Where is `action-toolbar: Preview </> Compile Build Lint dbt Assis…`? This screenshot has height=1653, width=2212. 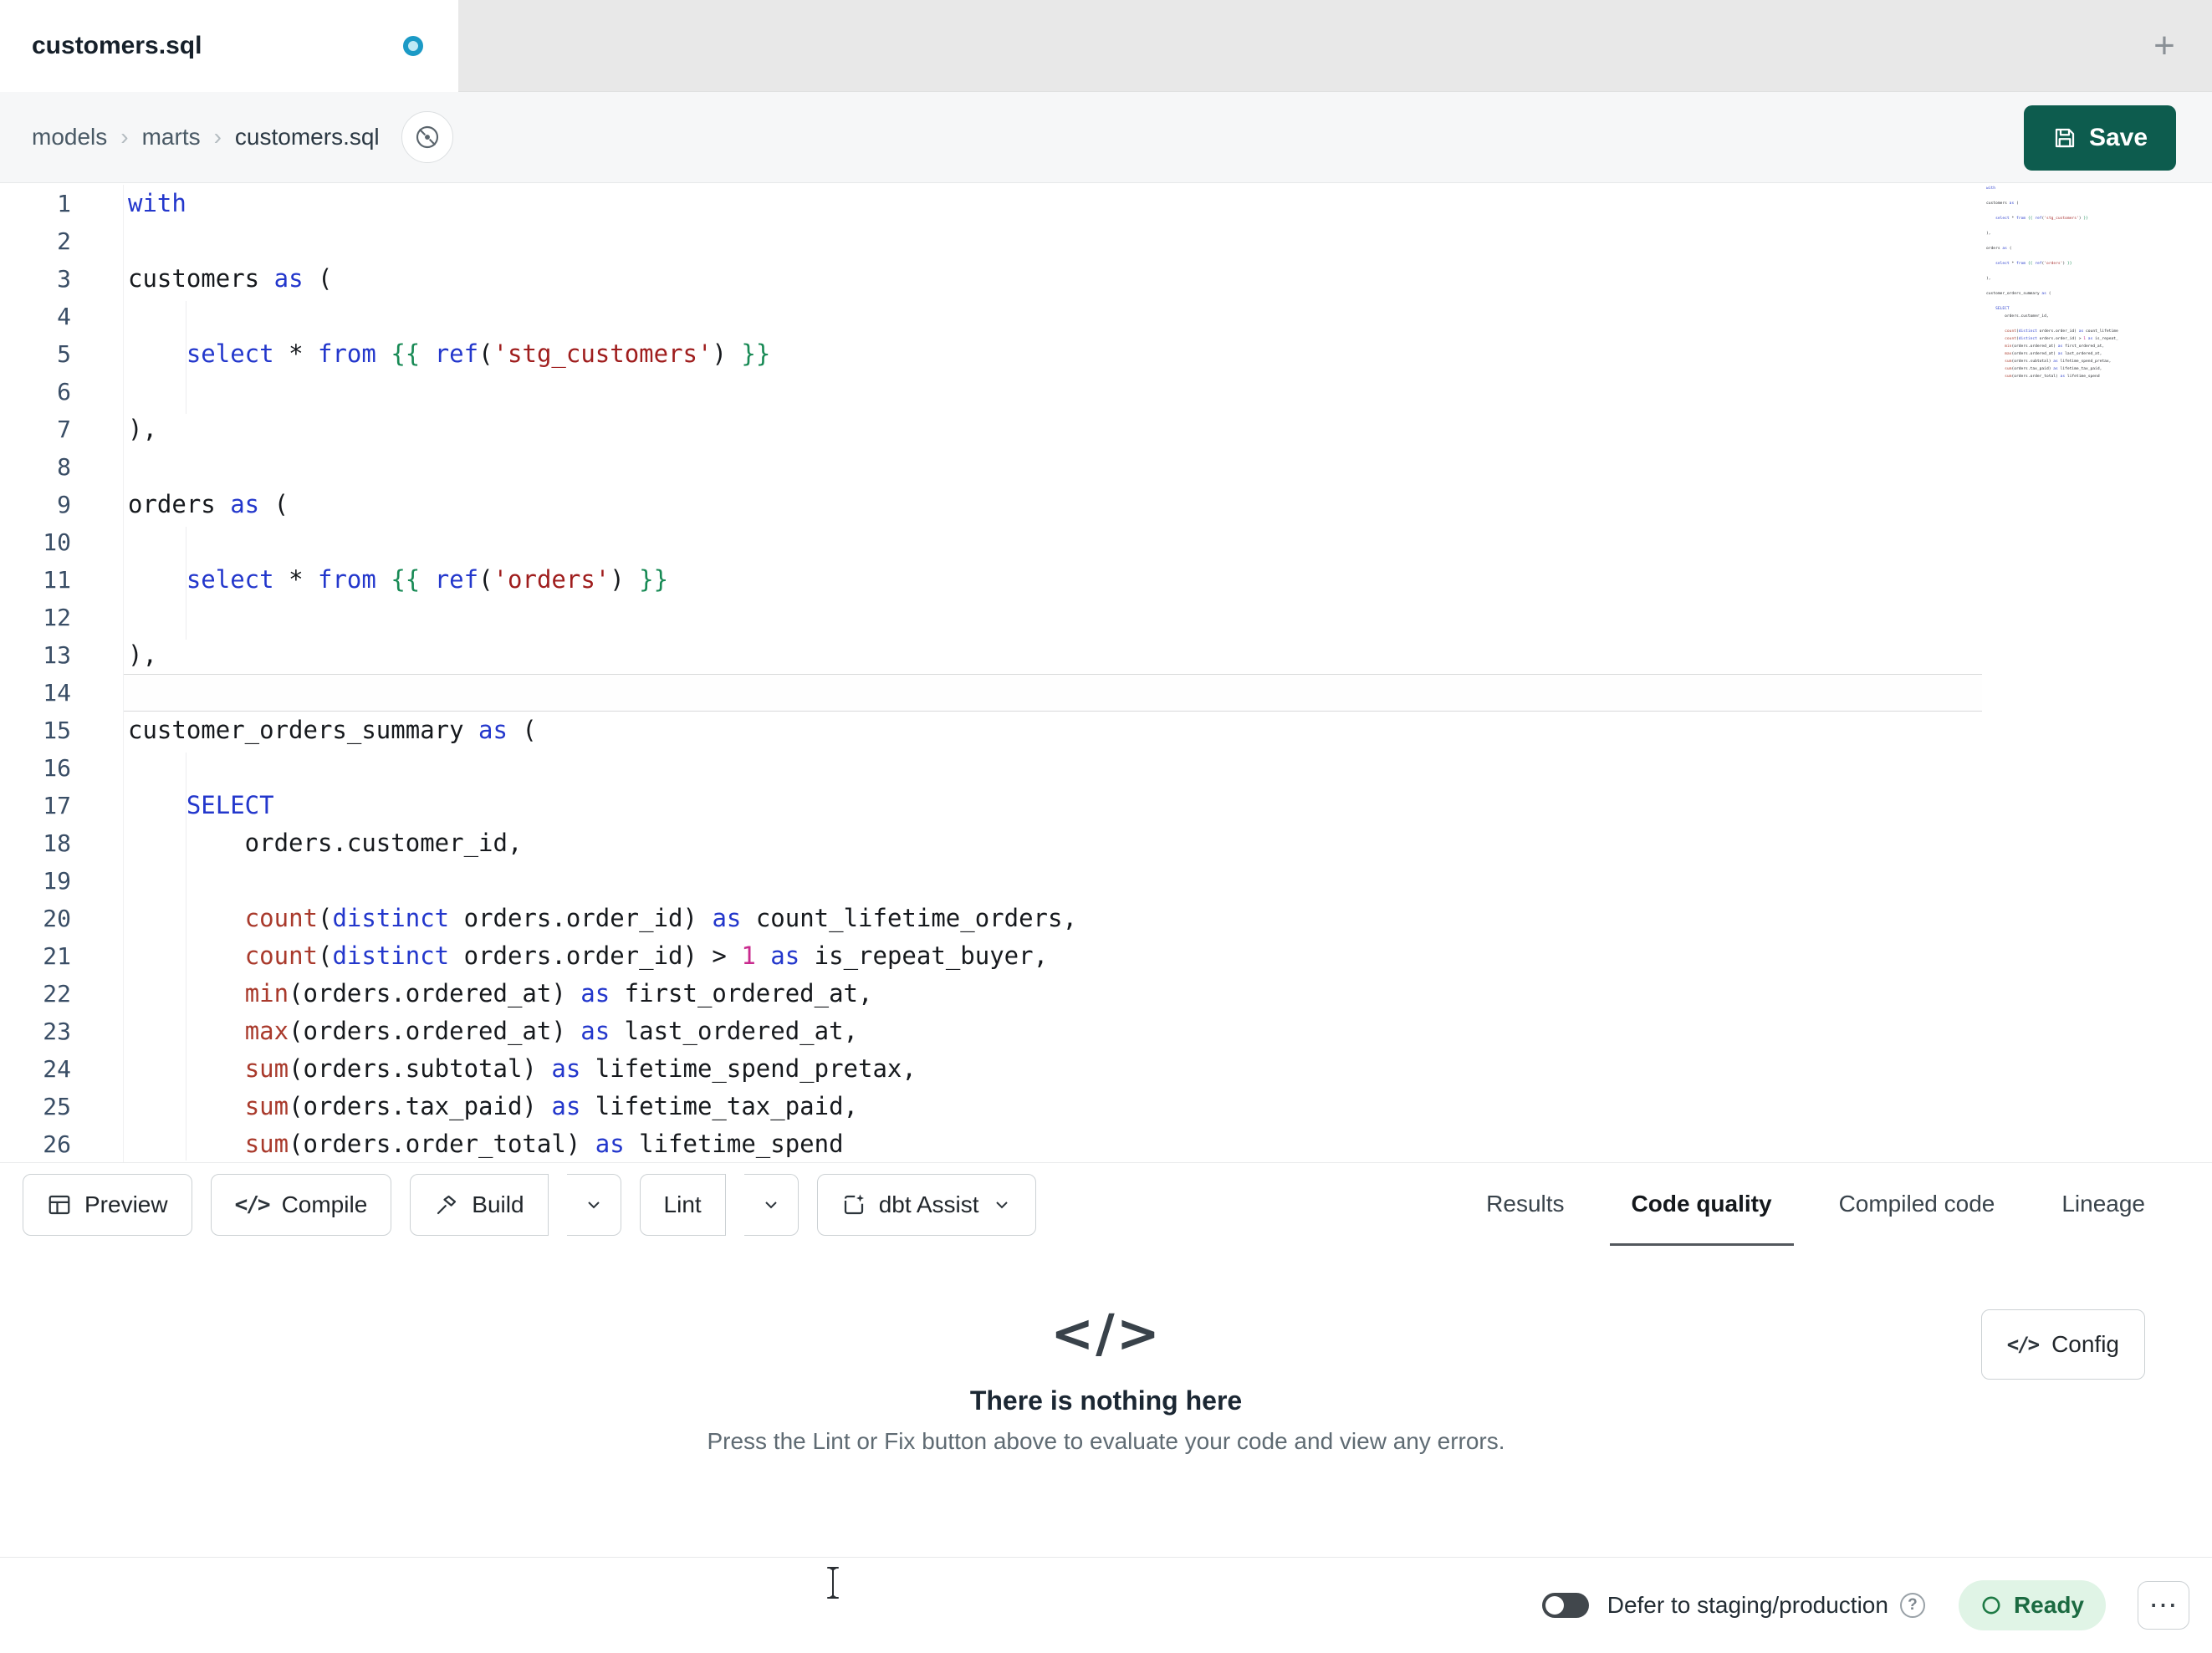
action-toolbar: Preview </> Compile Build Lint dbt Assis… is located at coordinates (1106, 1204).